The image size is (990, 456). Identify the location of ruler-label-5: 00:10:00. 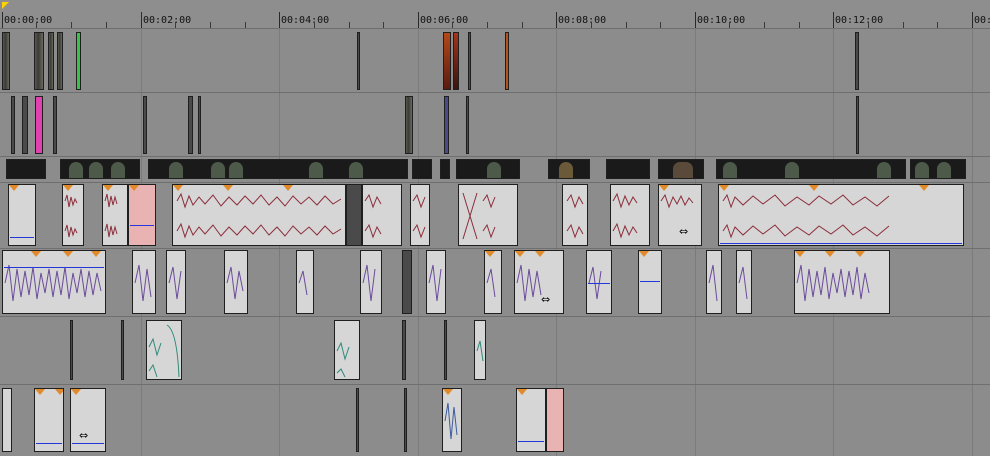
(721, 20).